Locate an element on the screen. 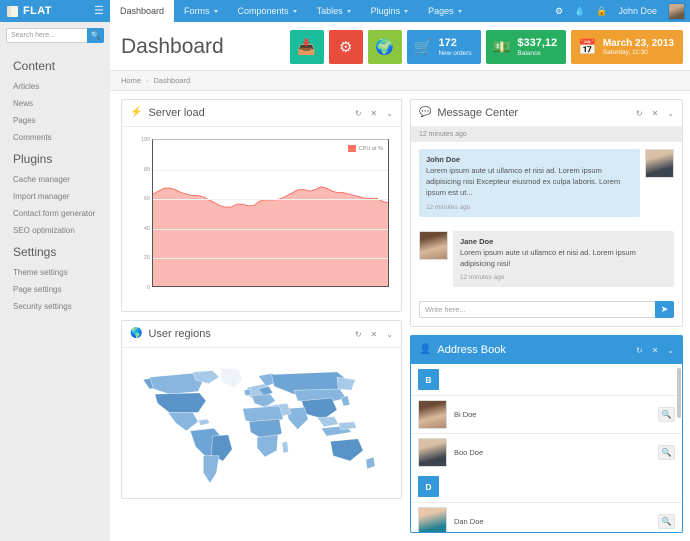 Image resolution: width=690 pixels, height=541 pixels. contact-row: Dan Doe 🔍 is located at coordinates (546, 517).